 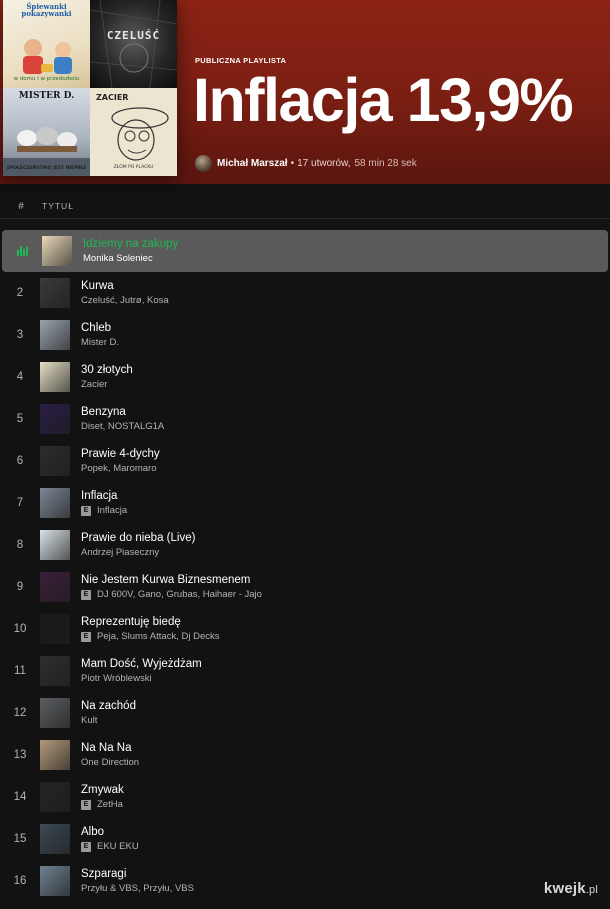 What do you see at coordinates (20, 671) in the screenshot?
I see `track-number: 11` at bounding box center [20, 671].